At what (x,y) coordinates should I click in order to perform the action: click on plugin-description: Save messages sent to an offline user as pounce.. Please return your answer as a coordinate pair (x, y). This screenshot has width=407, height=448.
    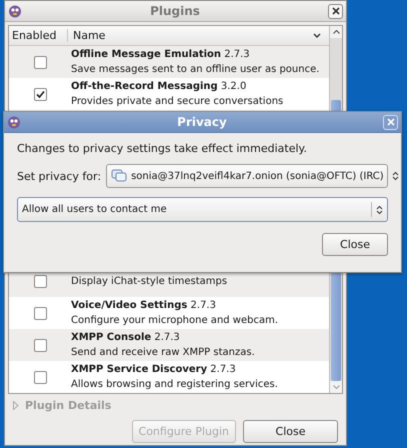
    Looking at the image, I should click on (195, 70).